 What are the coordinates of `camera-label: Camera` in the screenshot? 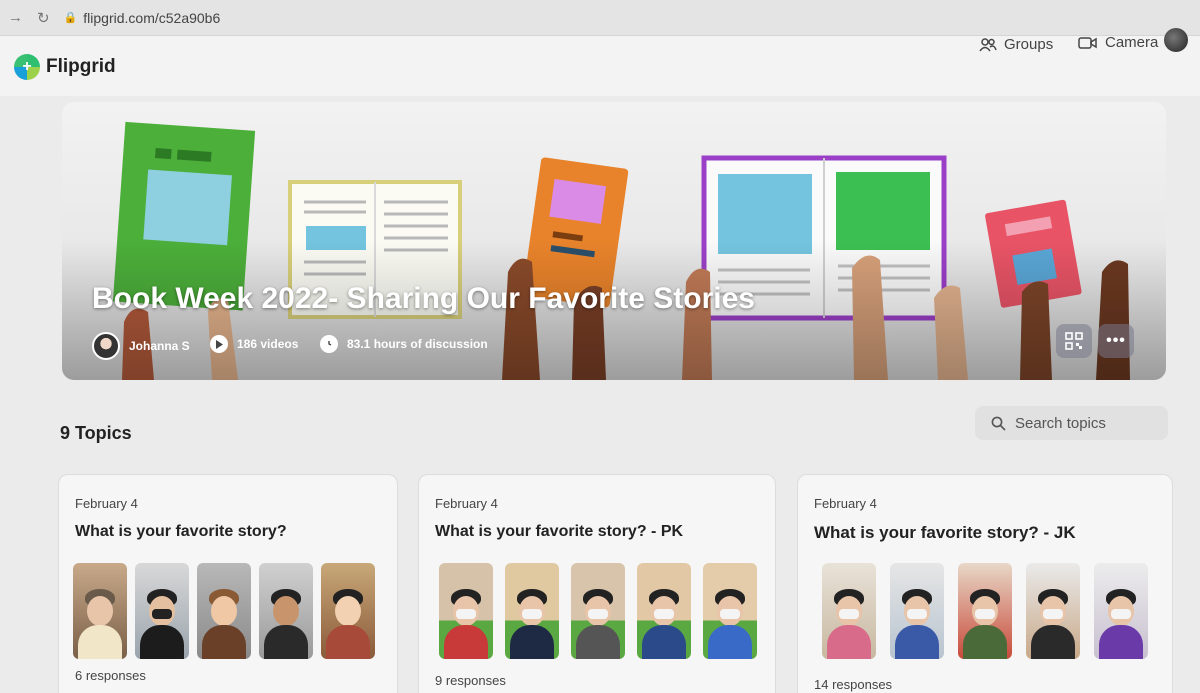 It's located at (1132, 42).